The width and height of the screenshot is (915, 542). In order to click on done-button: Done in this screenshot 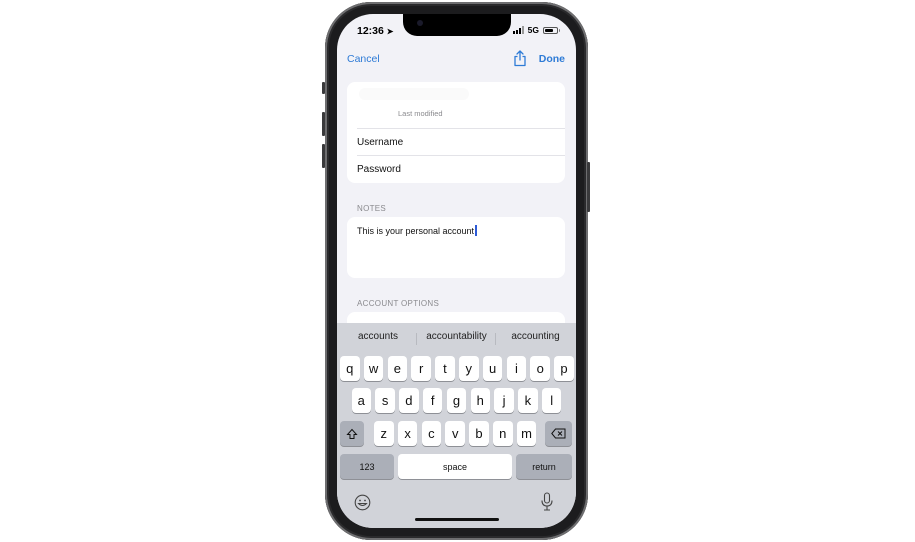, I will do `click(552, 59)`.